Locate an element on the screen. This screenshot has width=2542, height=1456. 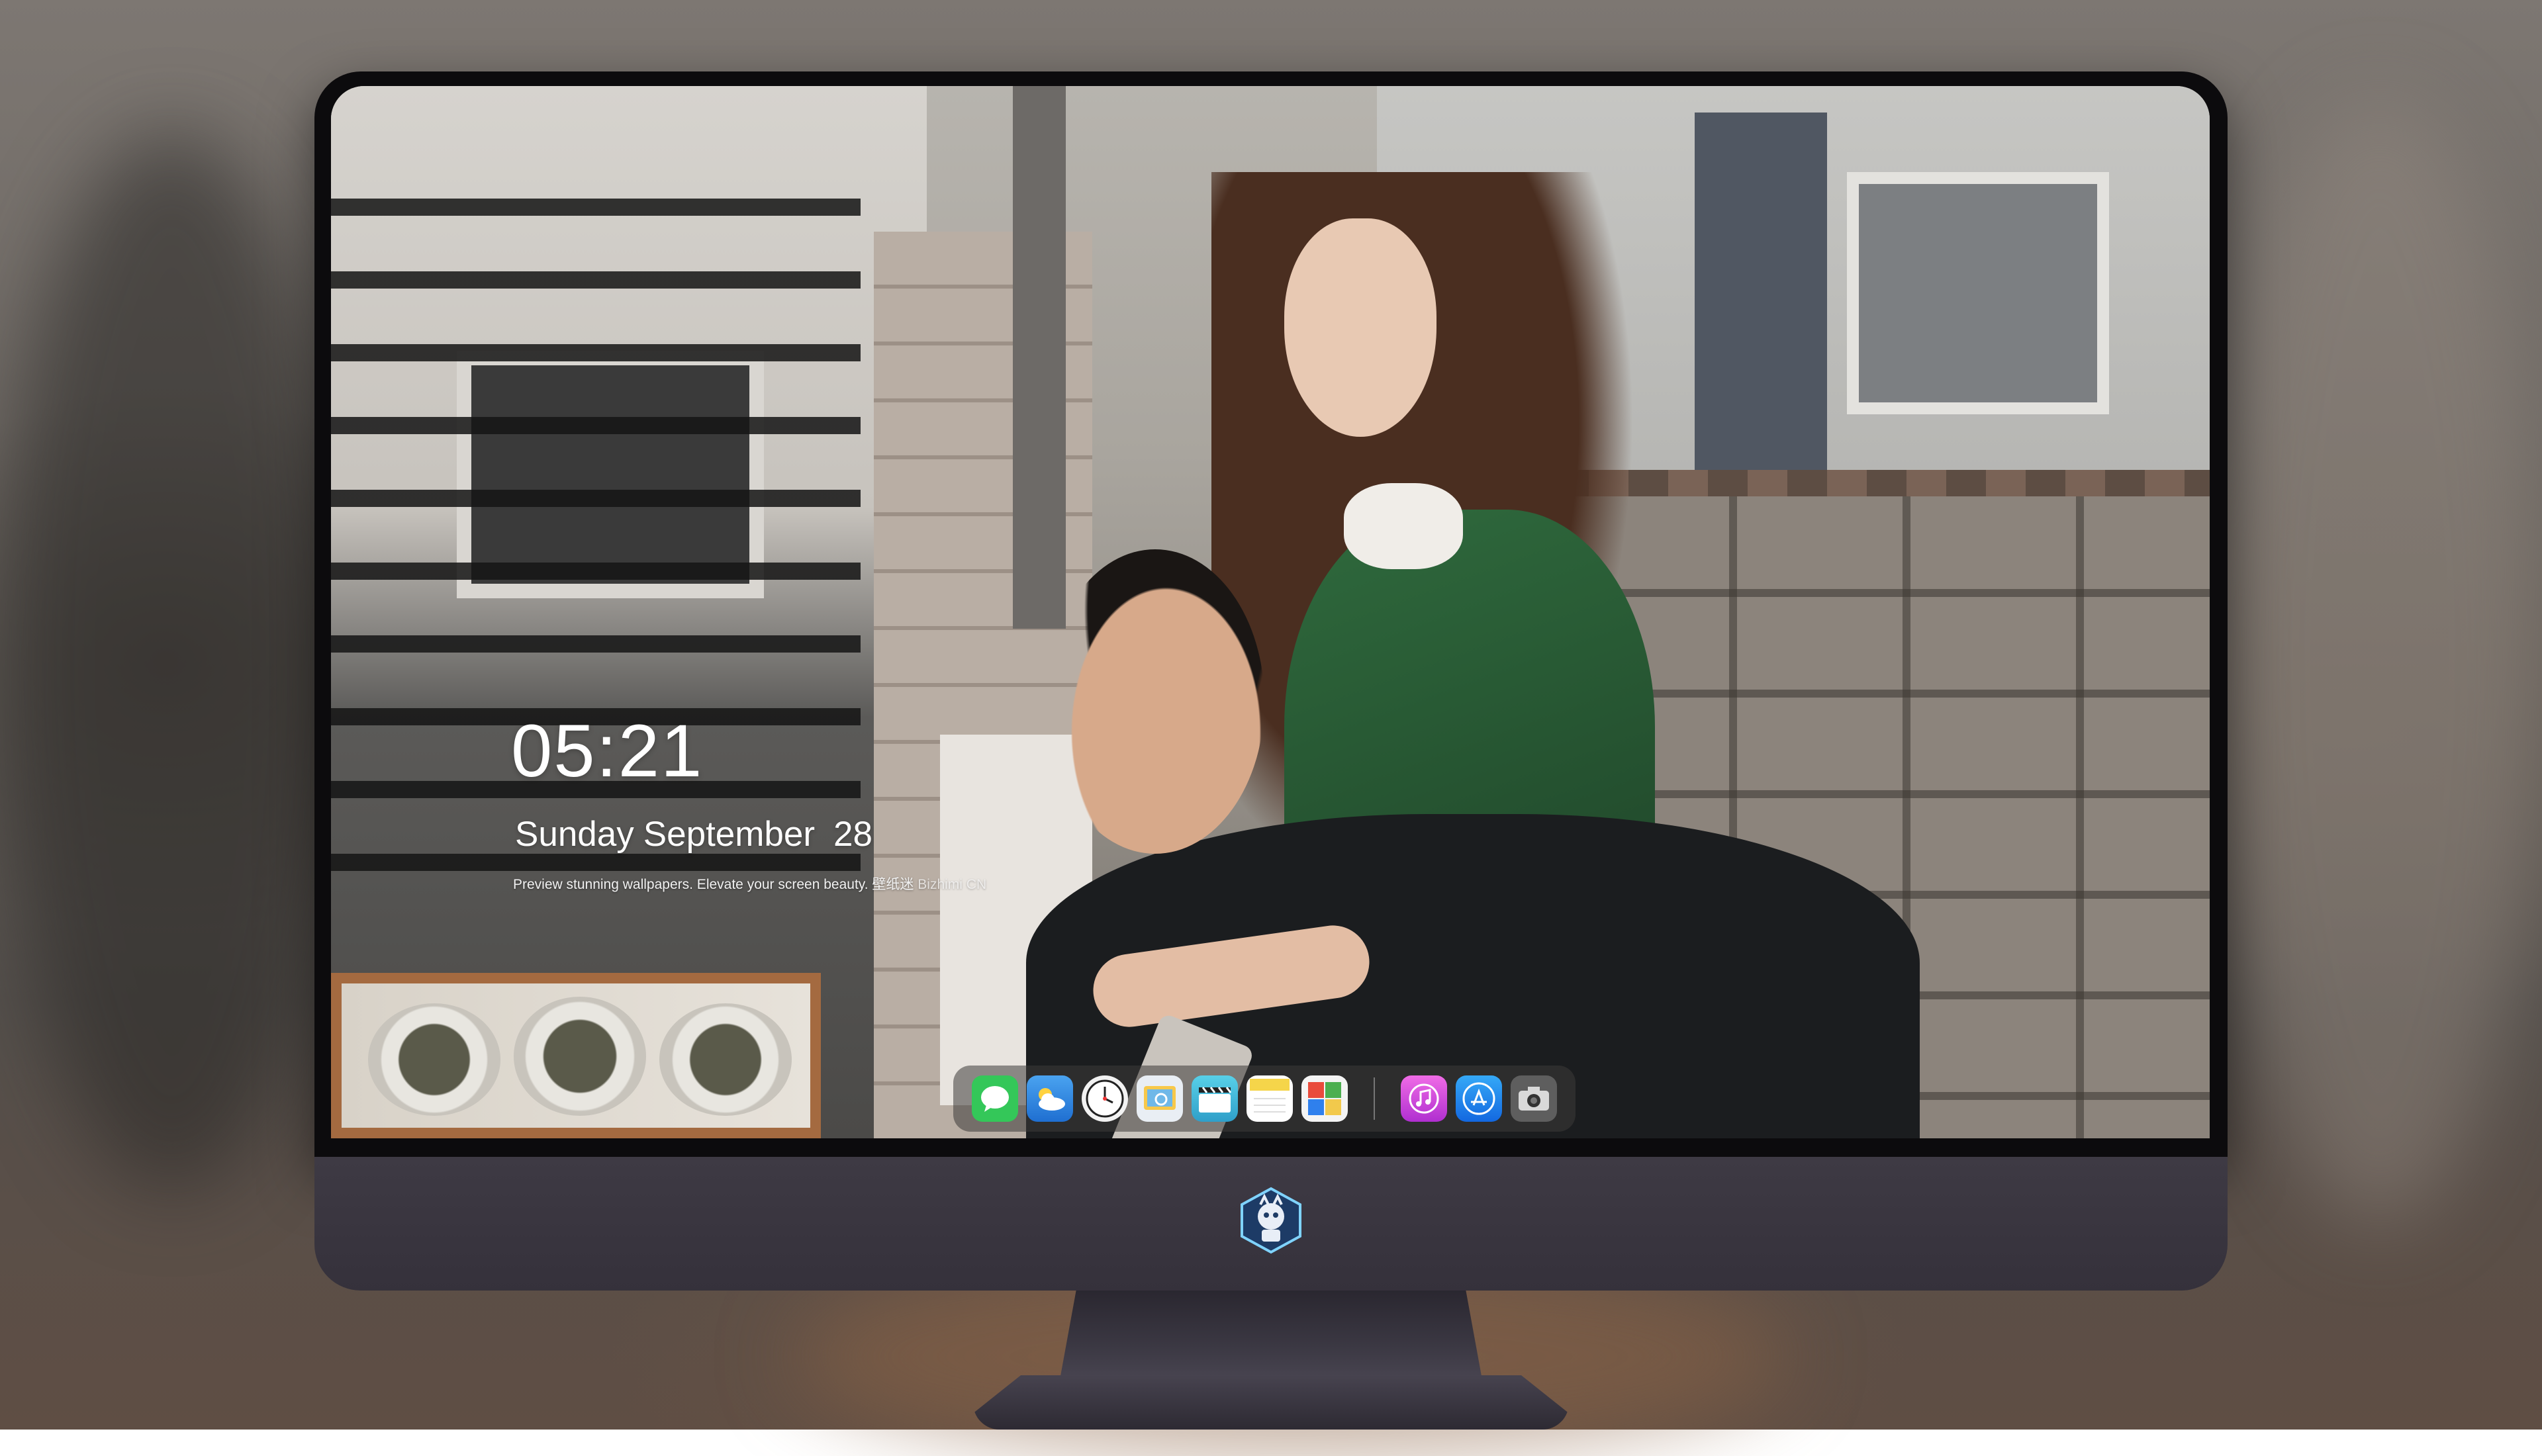
dock is located at coordinates (1264, 1099).